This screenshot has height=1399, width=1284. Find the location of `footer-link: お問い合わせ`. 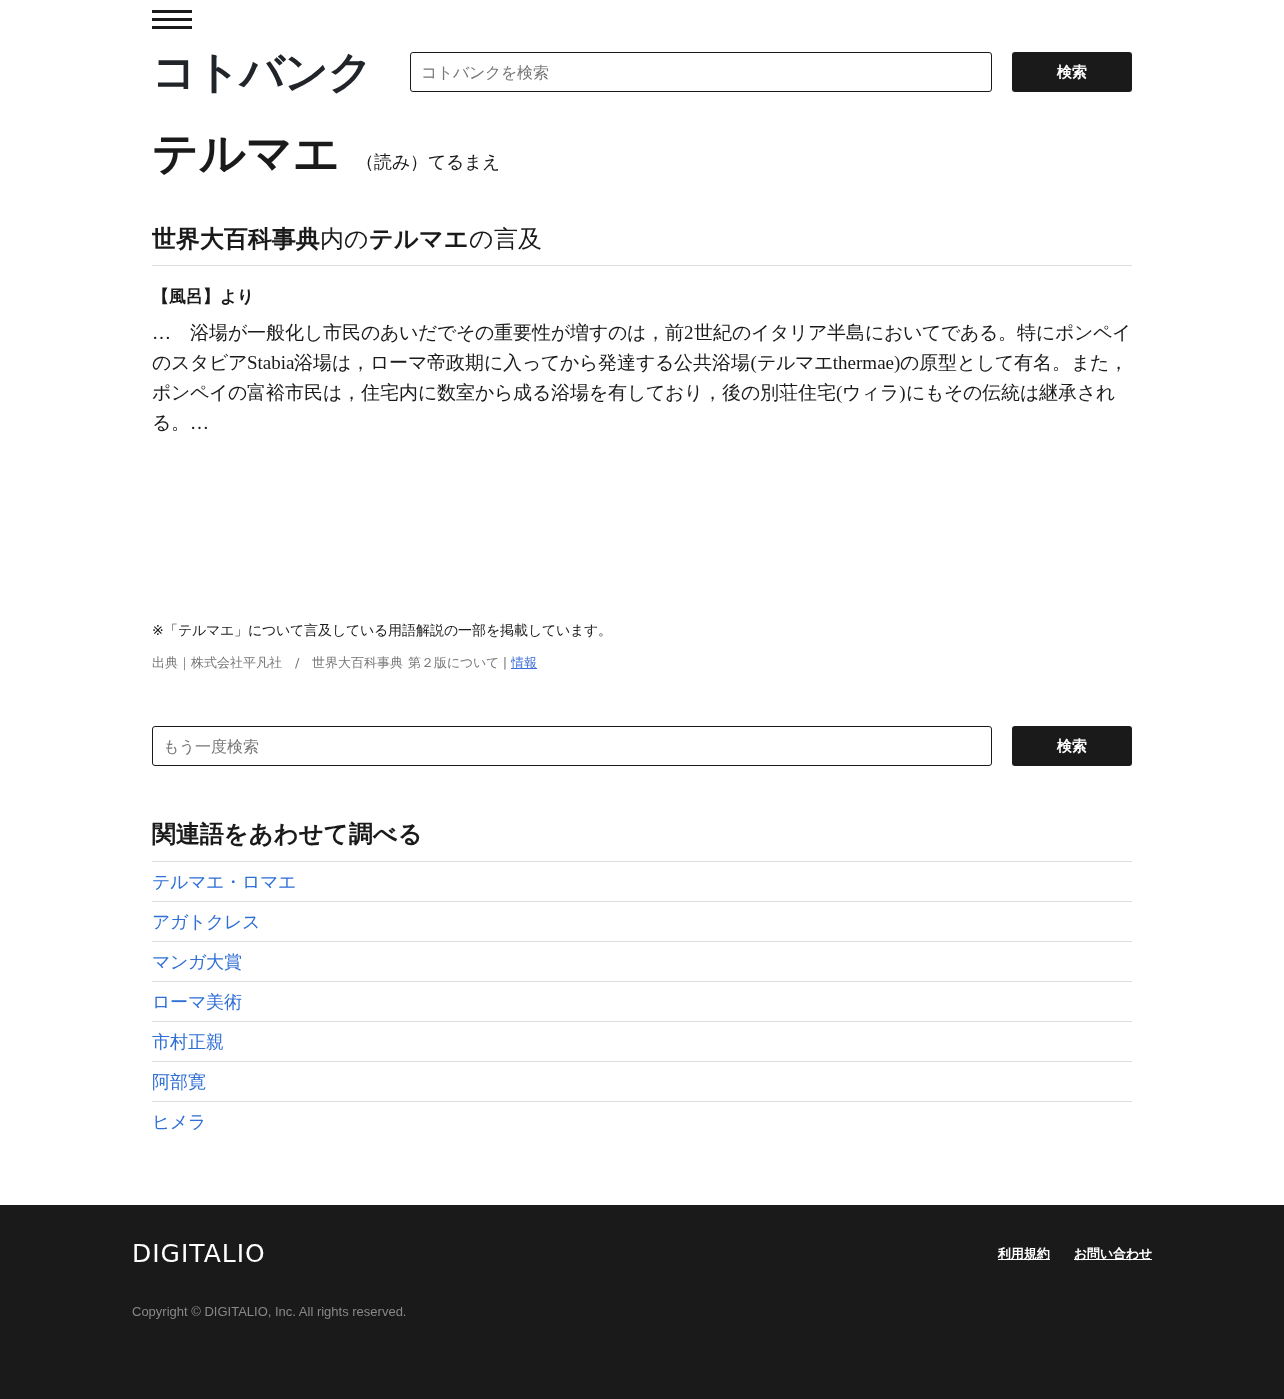

footer-link: お問い合わせ is located at coordinates (1113, 1253).